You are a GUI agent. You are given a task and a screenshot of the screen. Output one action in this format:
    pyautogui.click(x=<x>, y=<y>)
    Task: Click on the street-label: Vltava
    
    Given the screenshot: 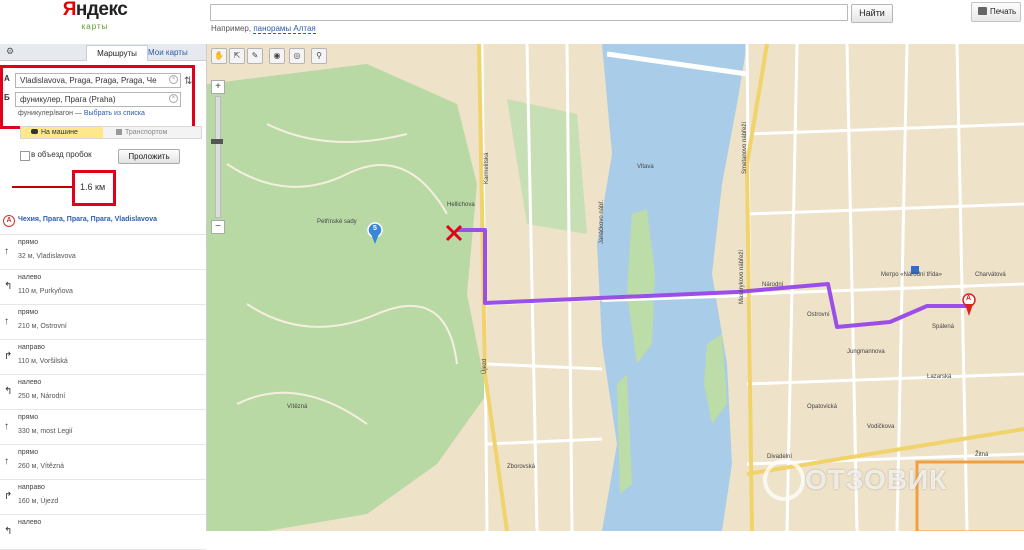 What is the action you would take?
    pyautogui.click(x=645, y=167)
    